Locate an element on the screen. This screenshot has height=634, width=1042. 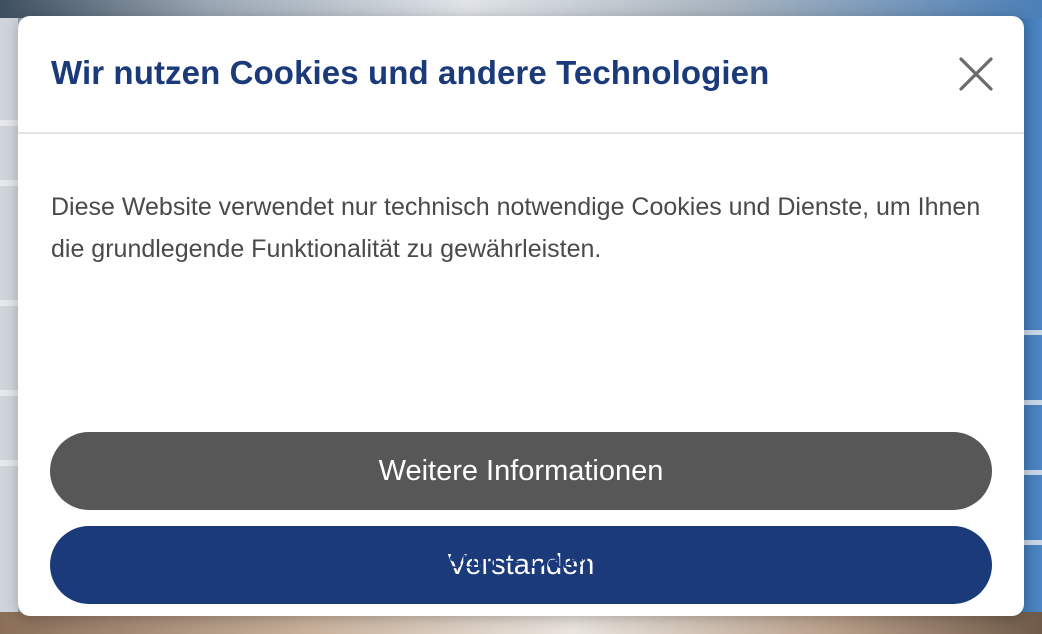
close-icon is located at coordinates (976, 74).